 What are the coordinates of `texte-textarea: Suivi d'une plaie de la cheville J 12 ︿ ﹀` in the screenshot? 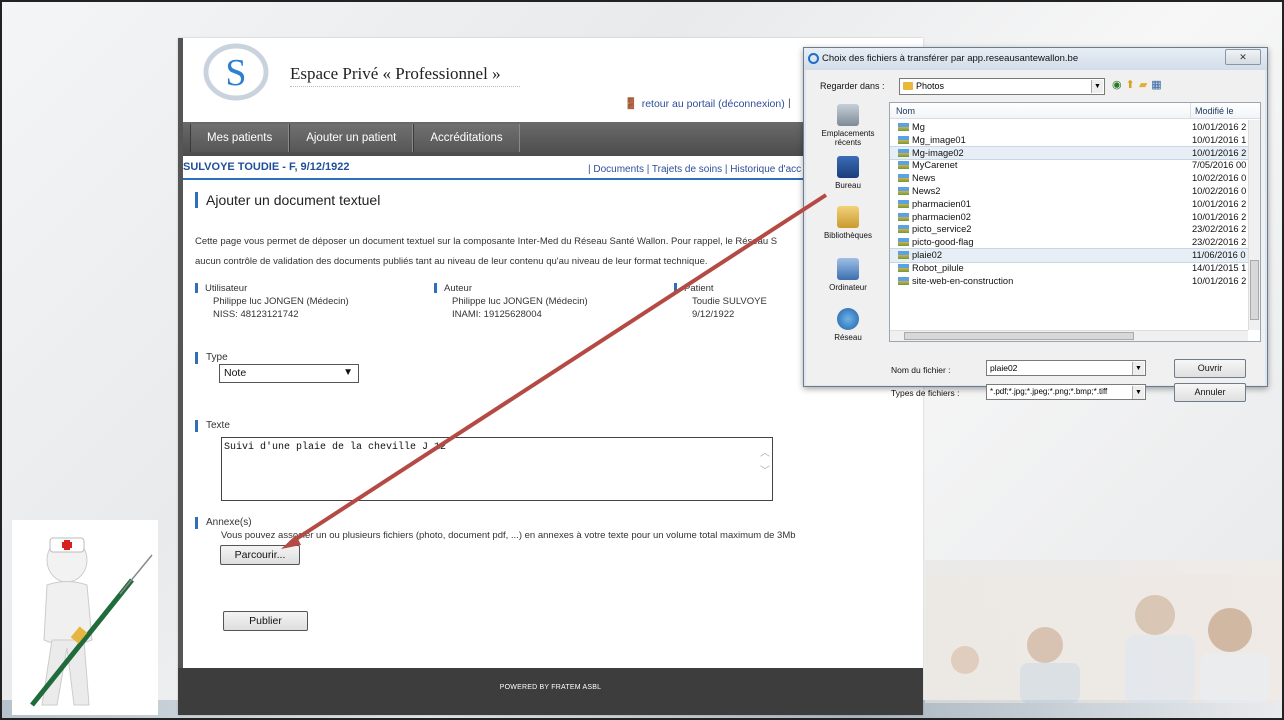 It's located at (497, 469).